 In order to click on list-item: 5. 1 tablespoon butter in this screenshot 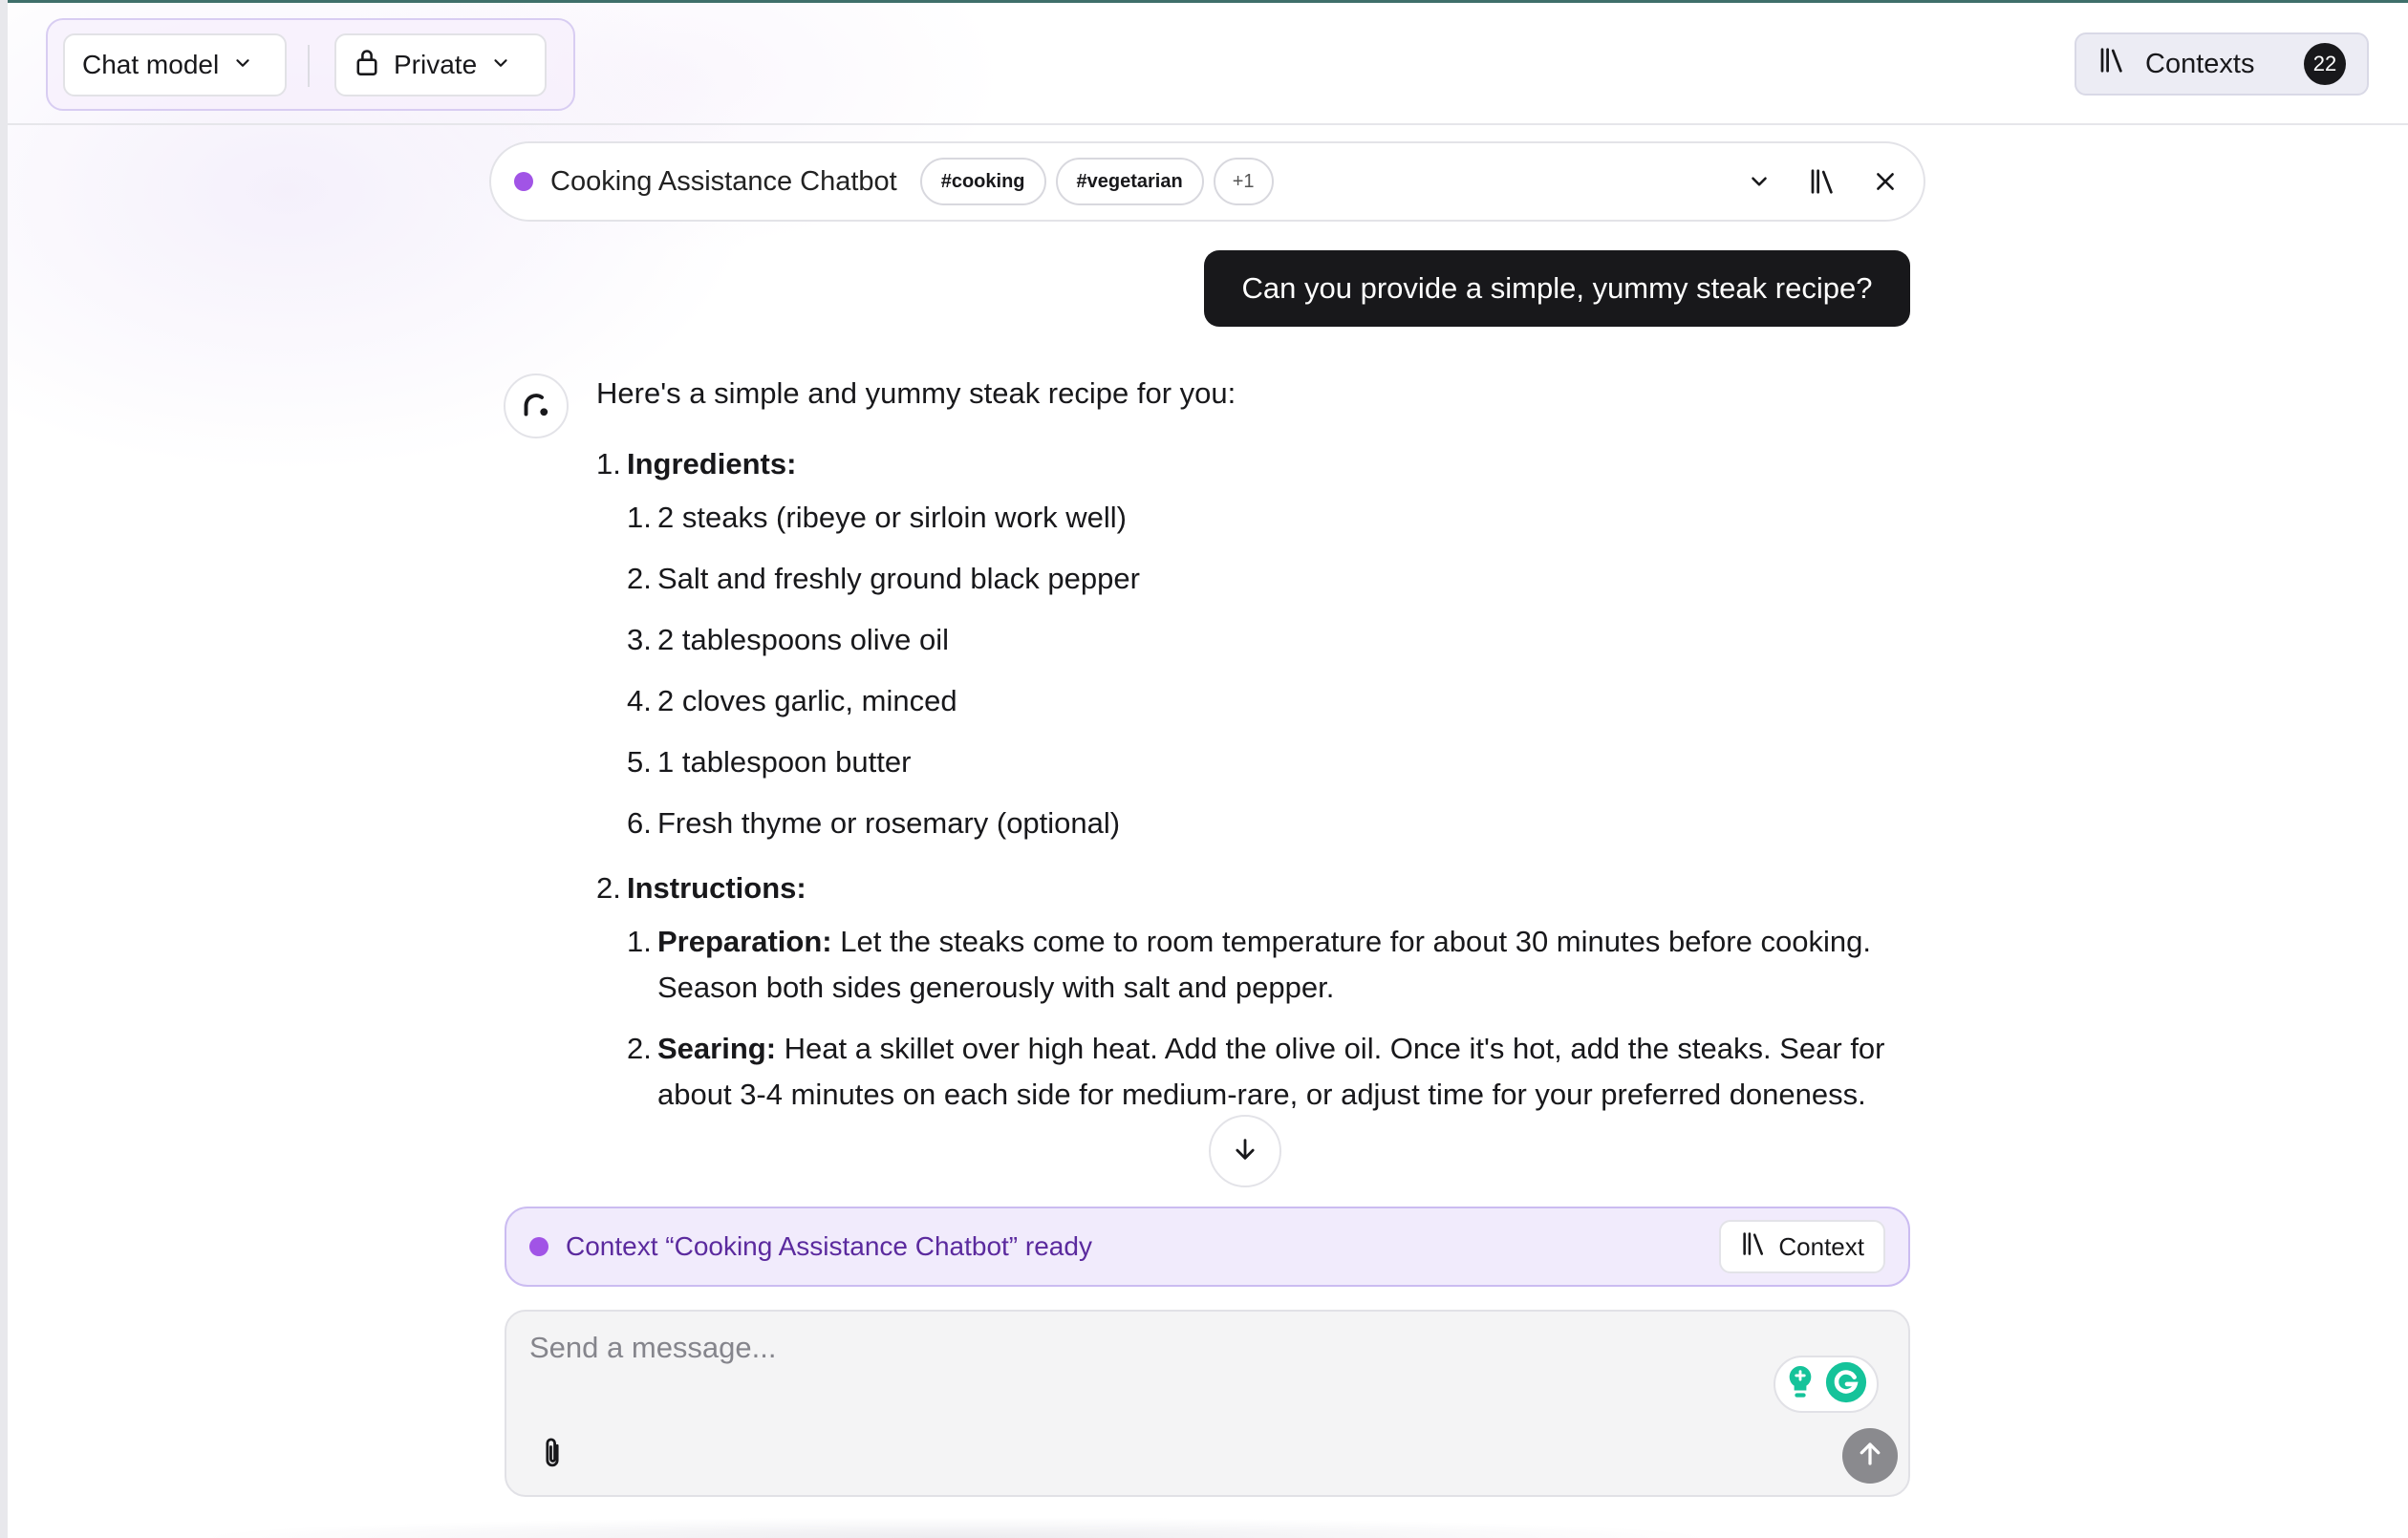, I will do `click(1271, 762)`.